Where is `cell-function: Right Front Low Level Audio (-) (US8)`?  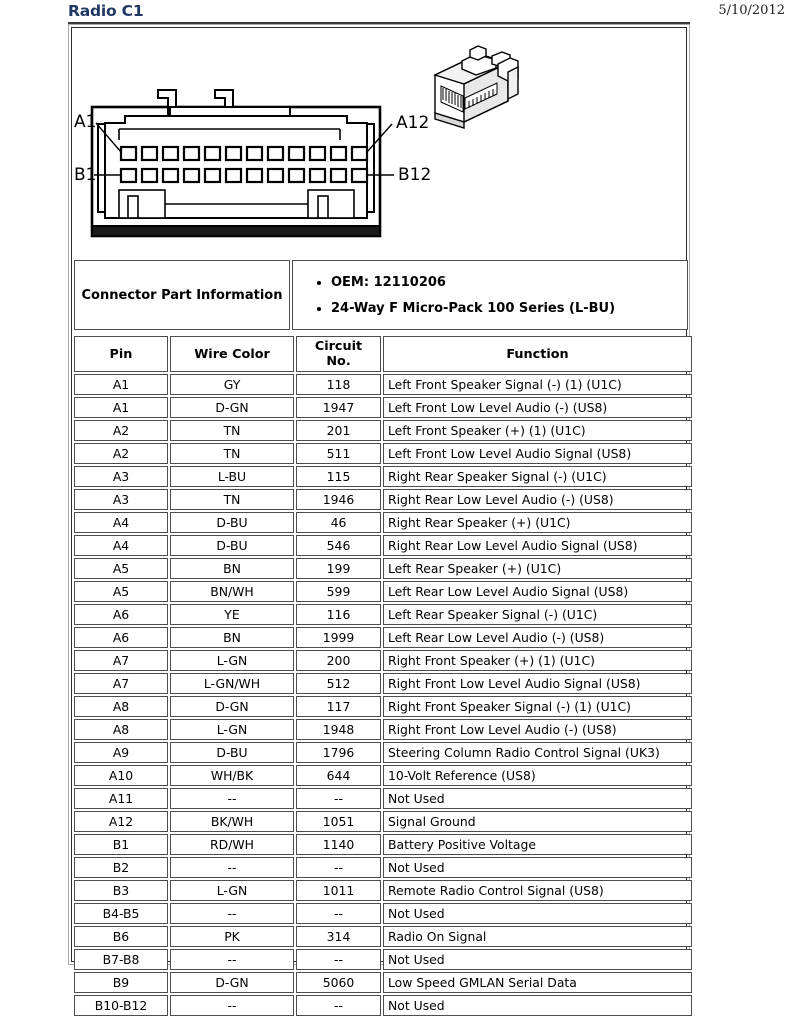 cell-function: Right Front Low Level Audio (-) (US8) is located at coordinates (537, 729).